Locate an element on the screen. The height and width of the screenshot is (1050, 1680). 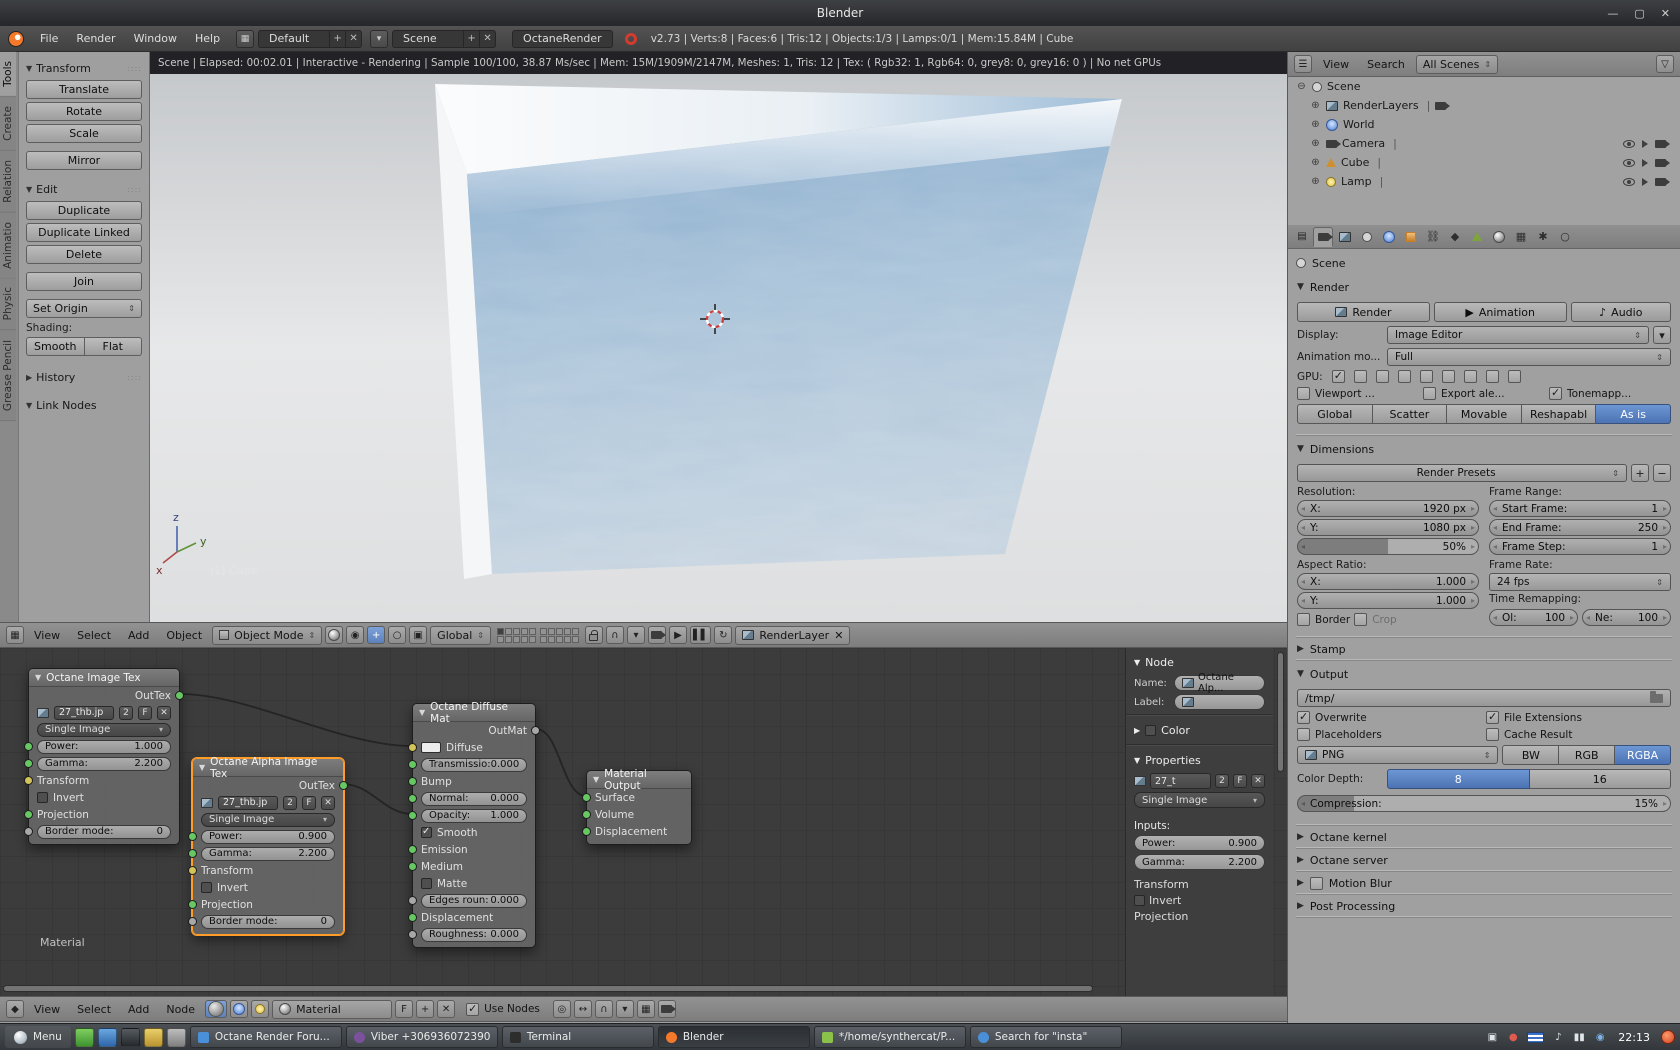
editor-launcher-icon is located at coordinates (176, 1037).